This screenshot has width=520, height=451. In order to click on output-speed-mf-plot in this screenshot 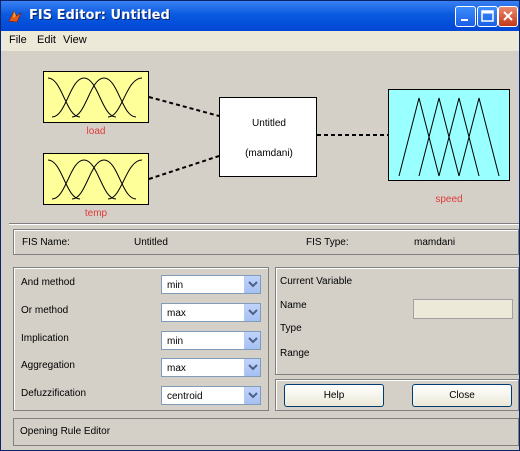, I will do `click(449, 135)`.